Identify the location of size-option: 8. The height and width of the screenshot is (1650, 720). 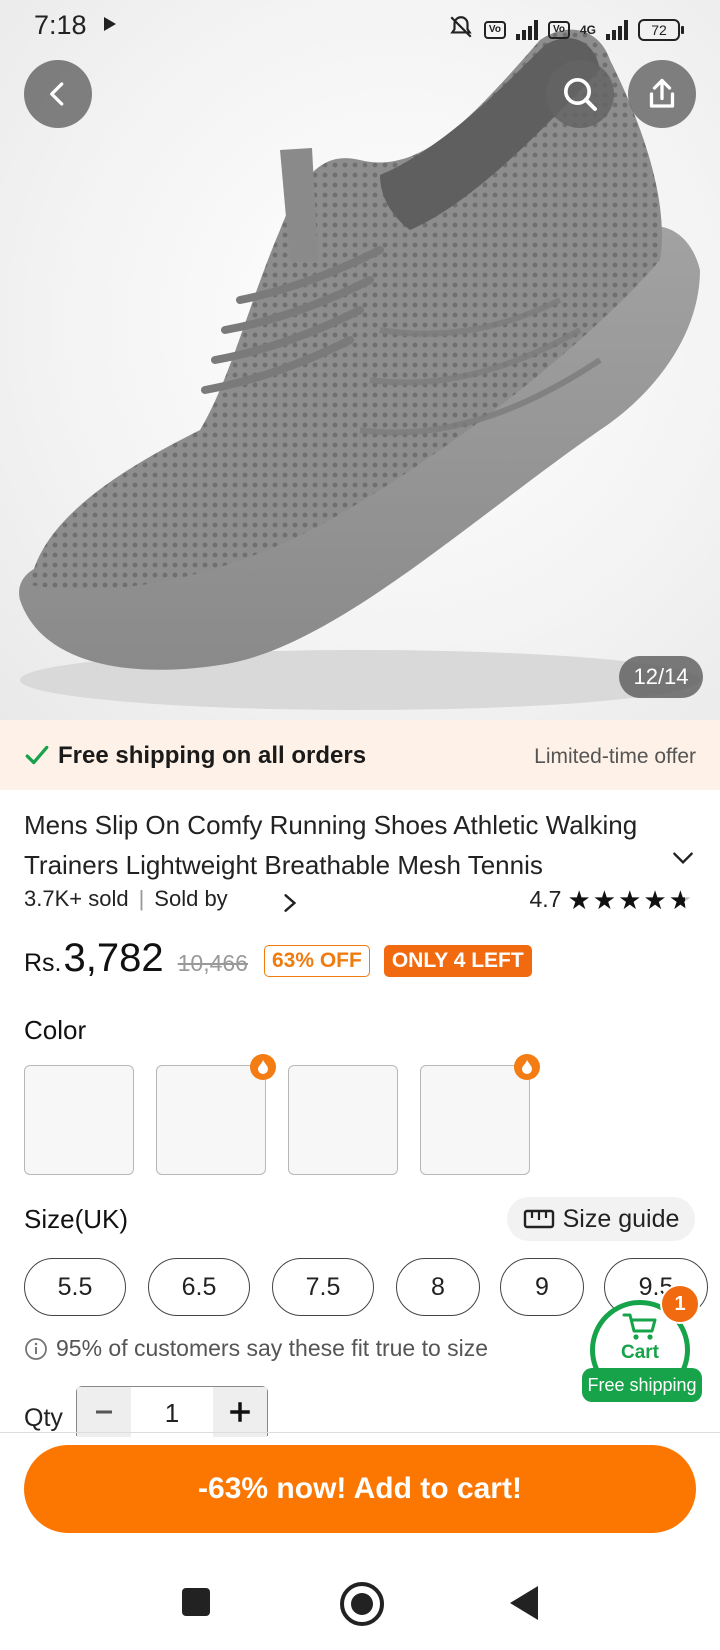
(438, 1287).